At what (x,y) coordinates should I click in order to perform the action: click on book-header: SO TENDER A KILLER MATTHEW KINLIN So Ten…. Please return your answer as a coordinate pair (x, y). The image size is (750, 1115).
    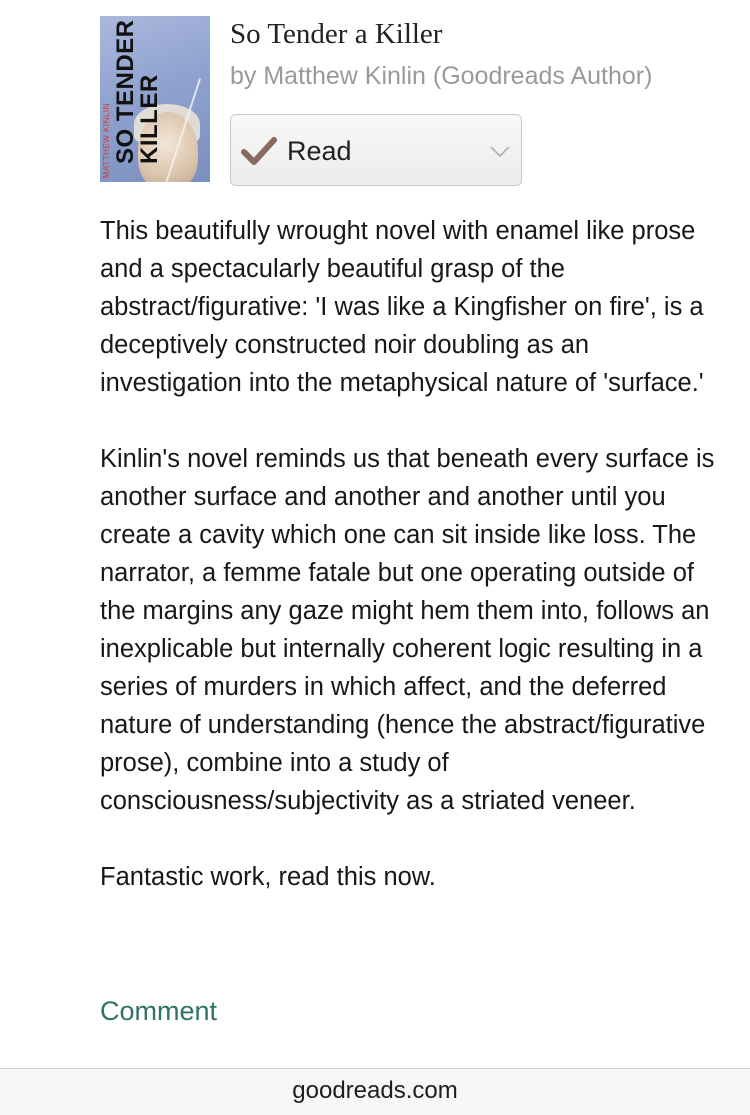
    Looking at the image, I should click on (410, 104).